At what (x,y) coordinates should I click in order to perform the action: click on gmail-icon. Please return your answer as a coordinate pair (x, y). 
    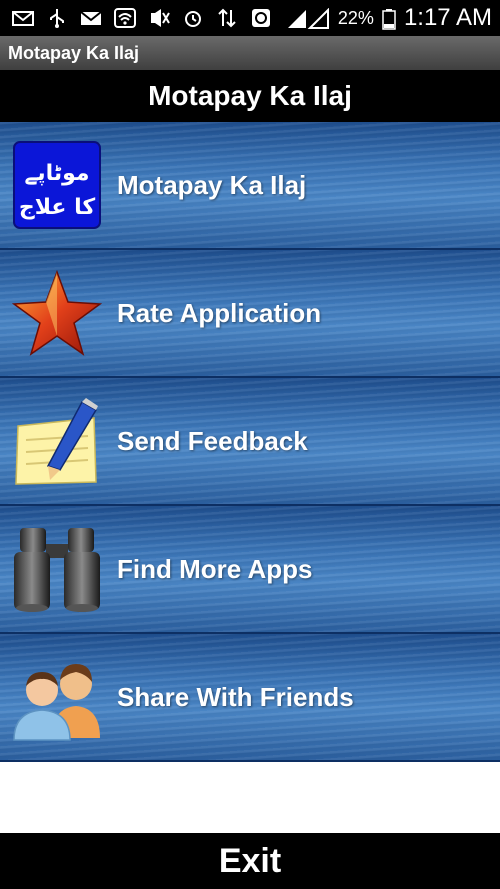
    Looking at the image, I should click on (91, 18).